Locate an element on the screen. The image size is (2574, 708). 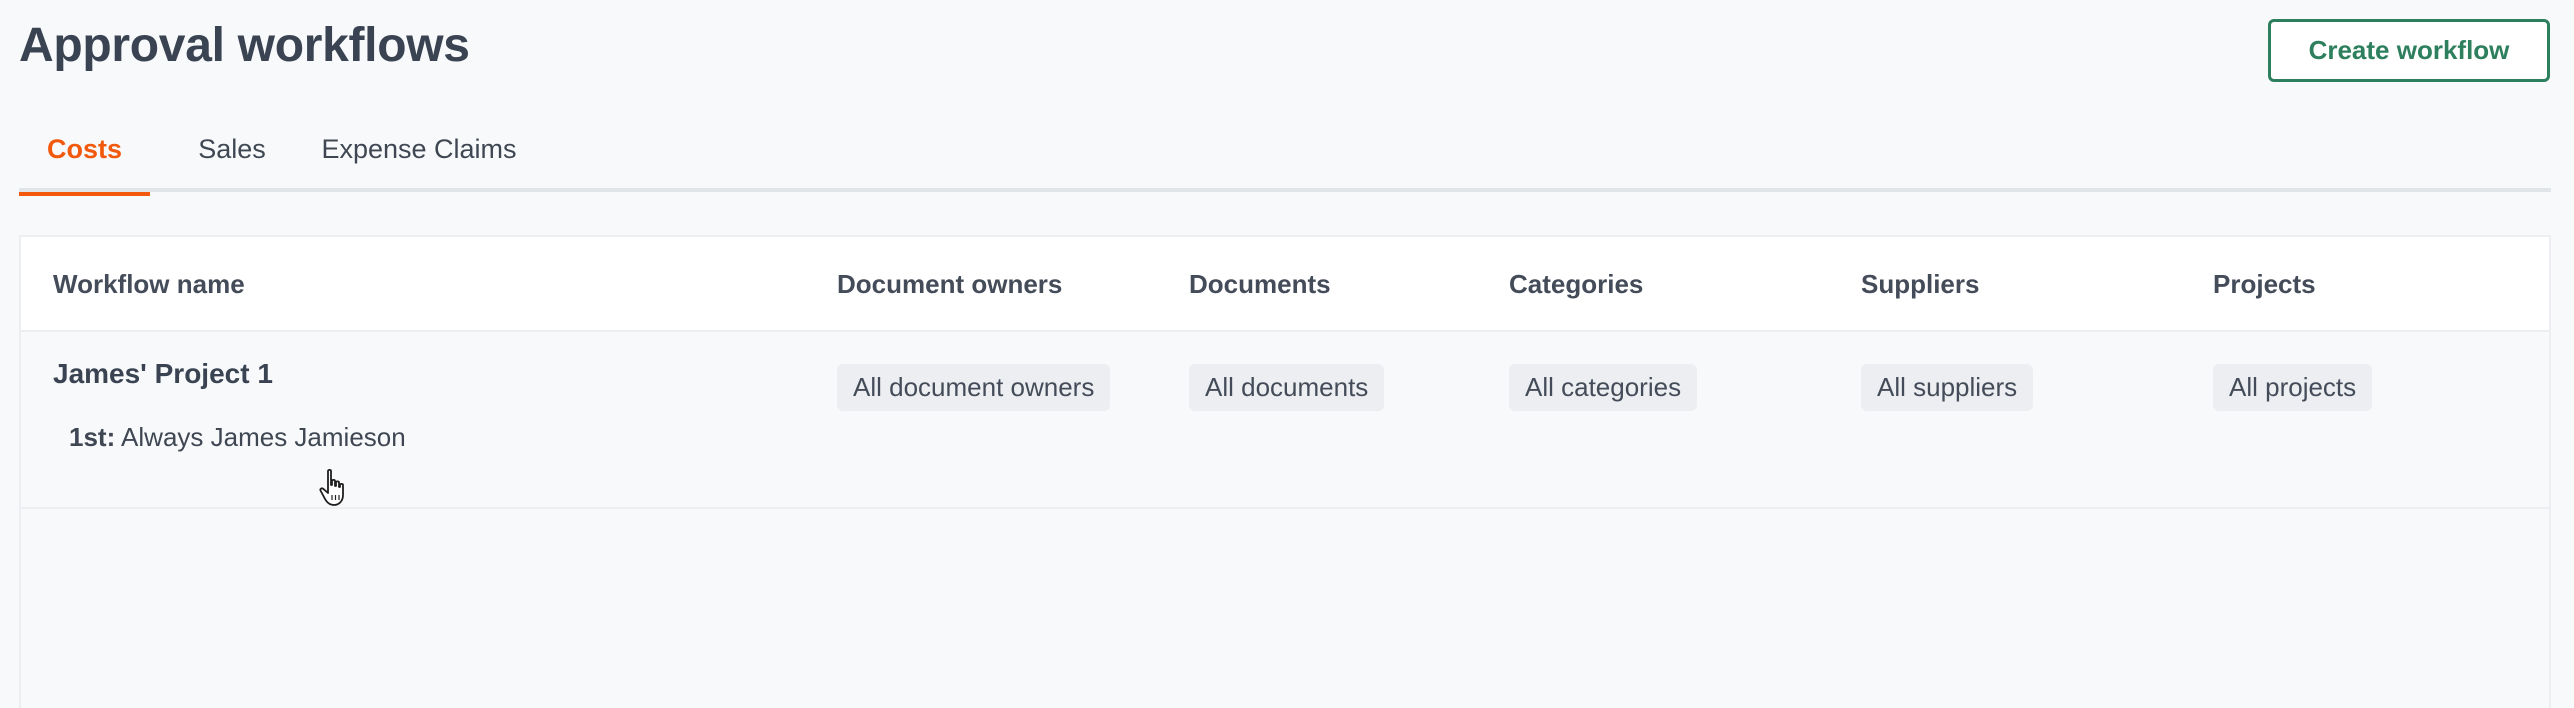
projects-chip: All projects is located at coordinates (2293, 387).